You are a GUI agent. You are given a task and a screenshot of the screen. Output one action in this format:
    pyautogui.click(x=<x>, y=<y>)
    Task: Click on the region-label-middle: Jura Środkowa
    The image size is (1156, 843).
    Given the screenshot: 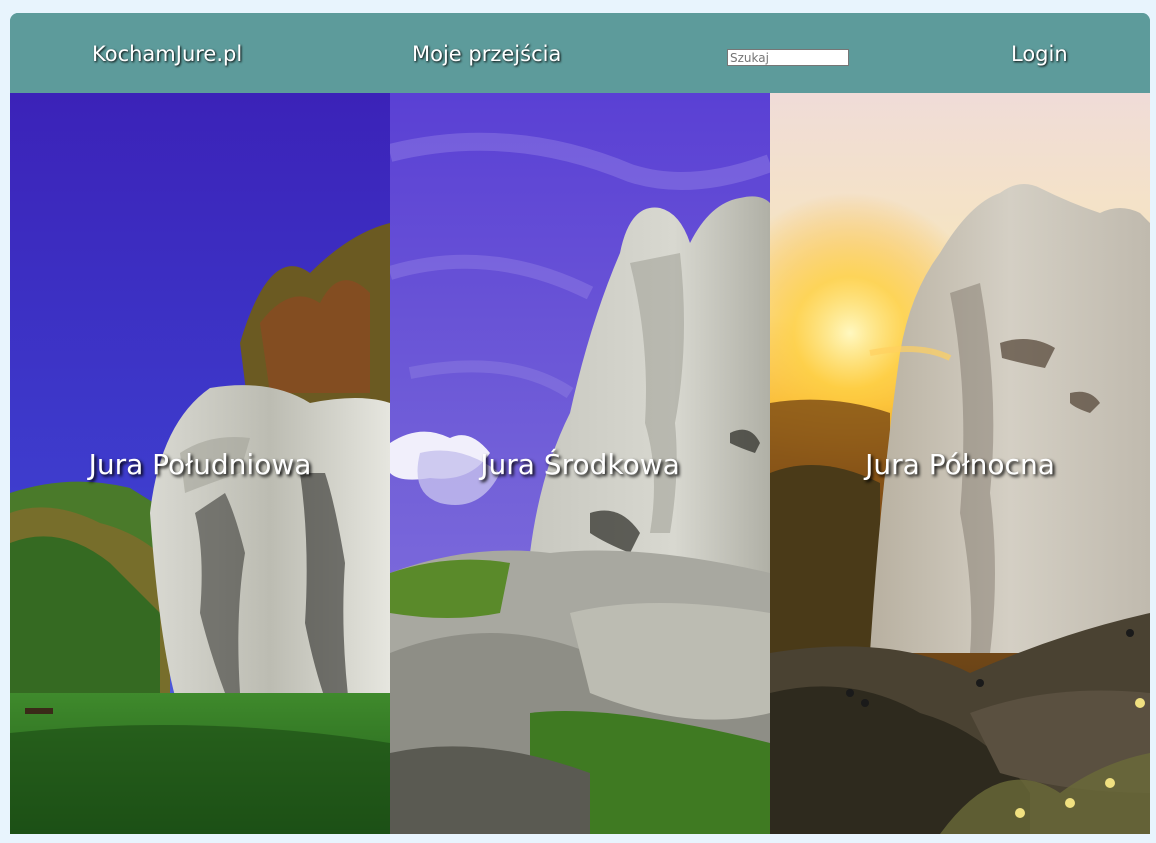 What is the action you would take?
    pyautogui.click(x=580, y=464)
    